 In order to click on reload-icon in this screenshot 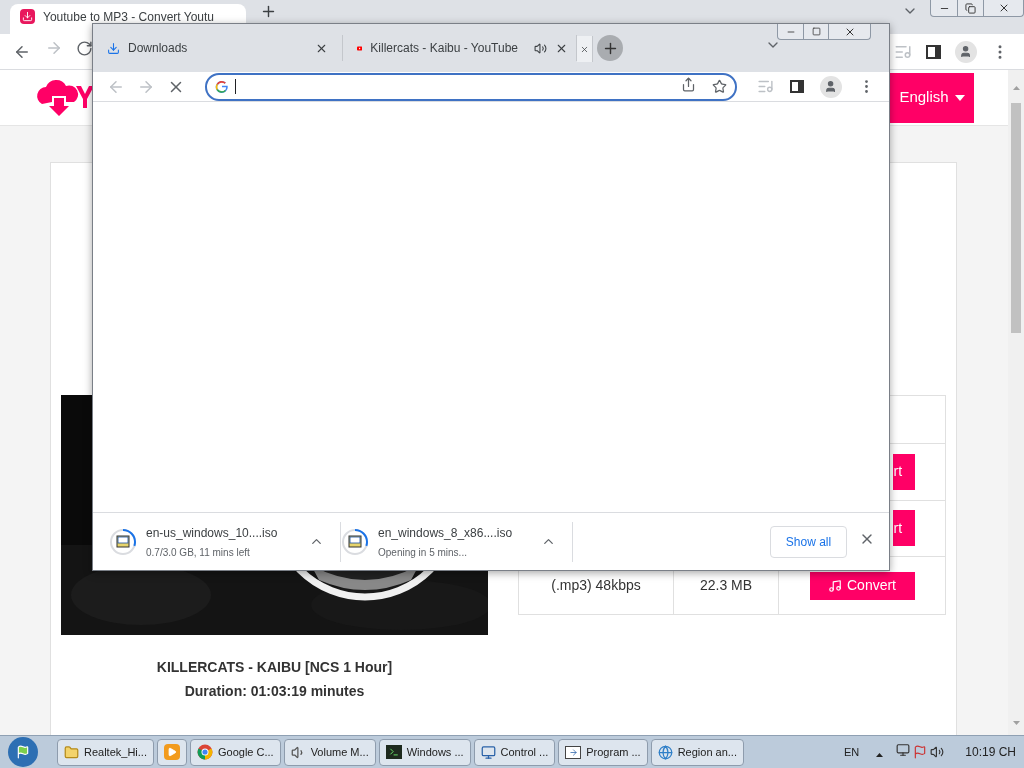, I will do `click(84, 48)`.